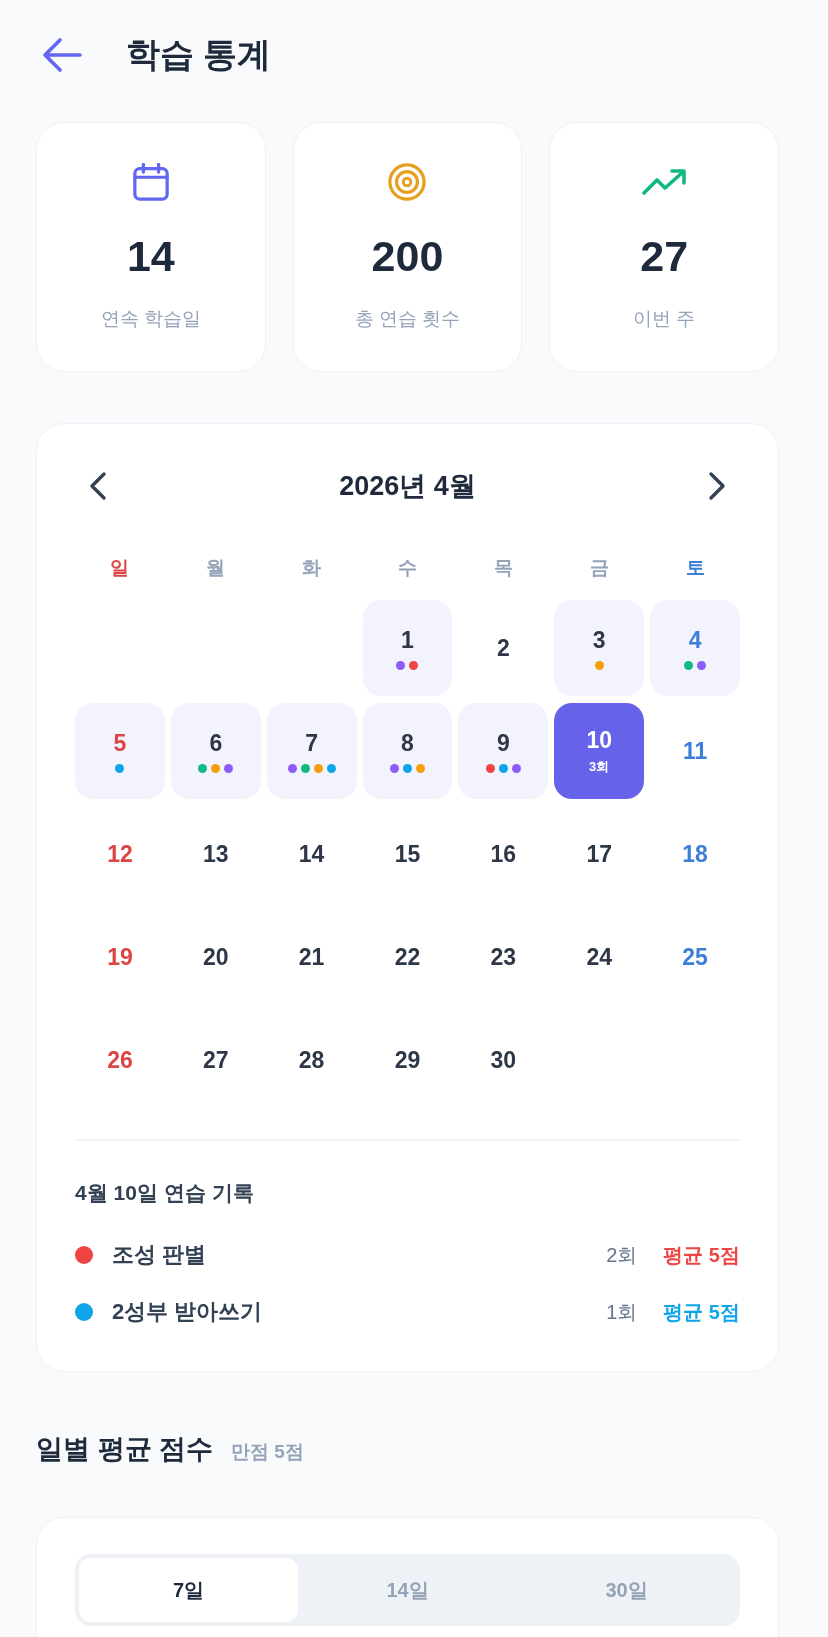 This screenshot has width=828, height=1637. Describe the element at coordinates (124, 1449) in the screenshot. I see `section-title: 일별 평균 점수` at that location.